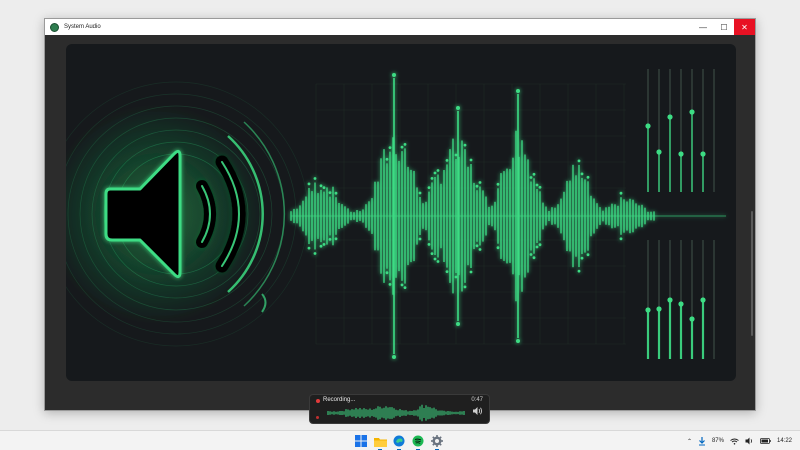 The width and height of the screenshot is (800, 450). What do you see at coordinates (784, 441) in the screenshot?
I see `clock-time: 14:22` at bounding box center [784, 441].